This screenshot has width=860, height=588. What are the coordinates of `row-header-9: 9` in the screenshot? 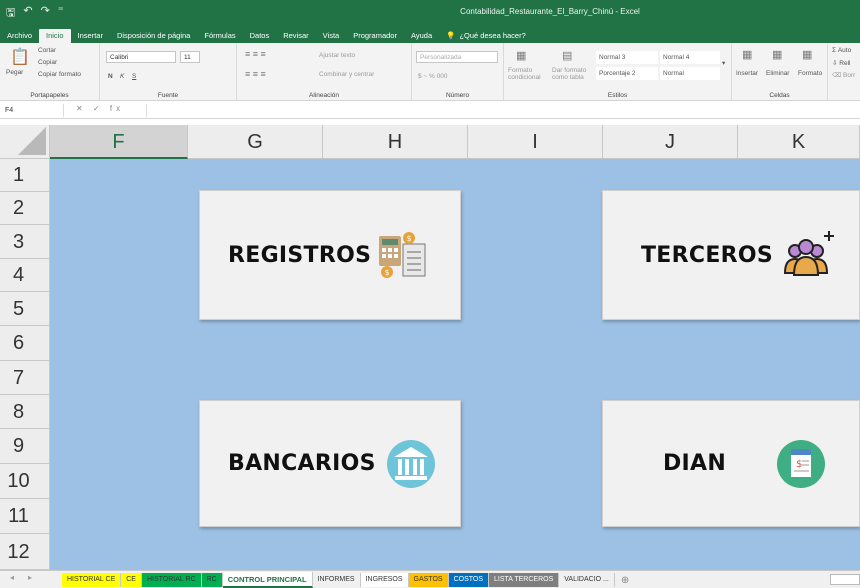 It's located at (25, 446).